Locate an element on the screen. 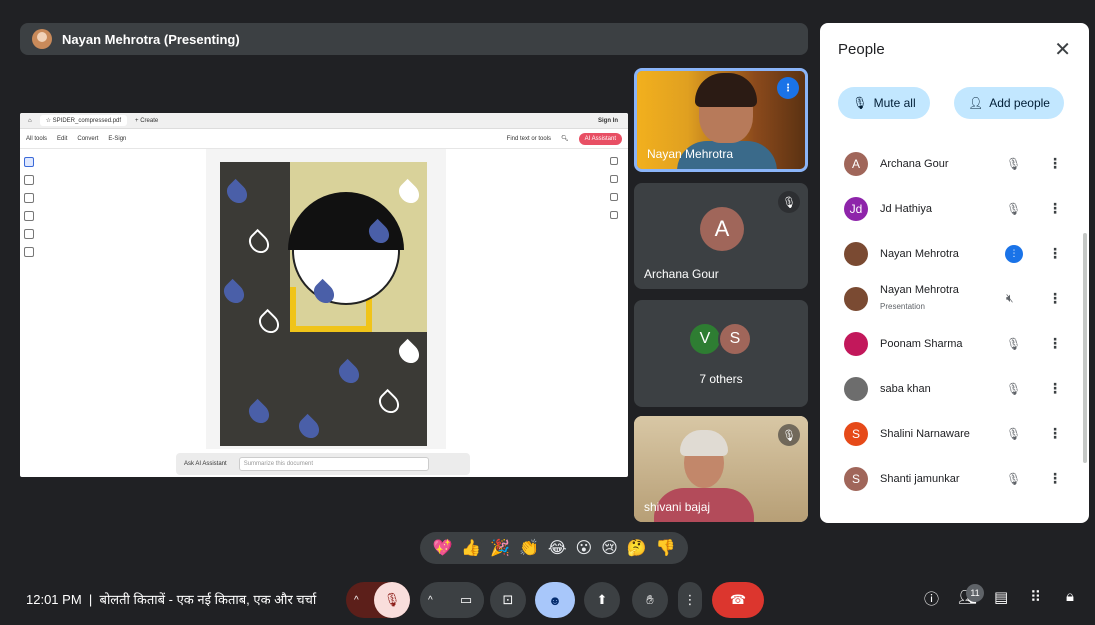 This screenshot has height=625, width=1095. tile-nayan-mehrotra: ⋮ Nayan Mehrotra is located at coordinates (721, 120).